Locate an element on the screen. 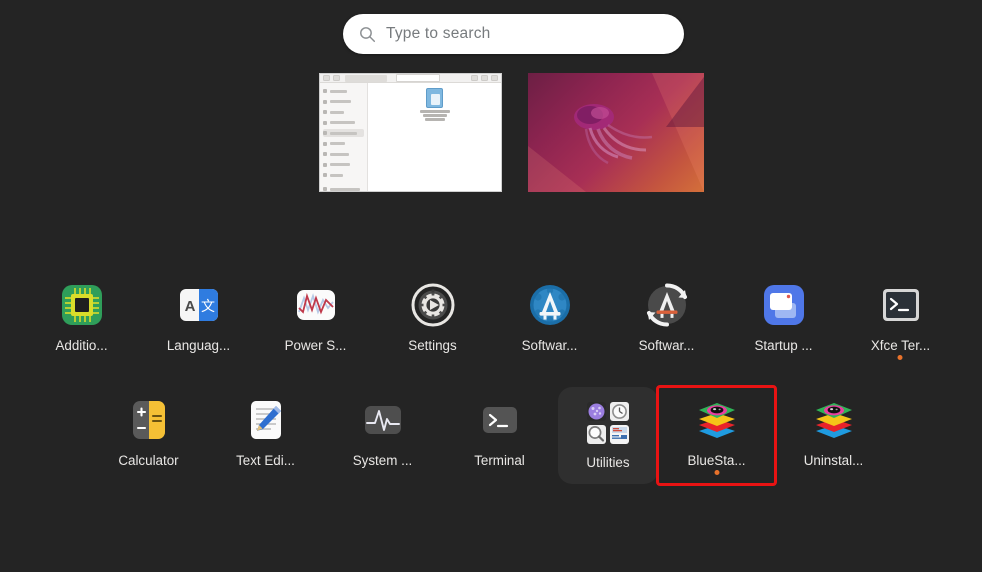 Image resolution: width=982 pixels, height=572 pixels. folder-label: Utilities is located at coordinates (608, 462).